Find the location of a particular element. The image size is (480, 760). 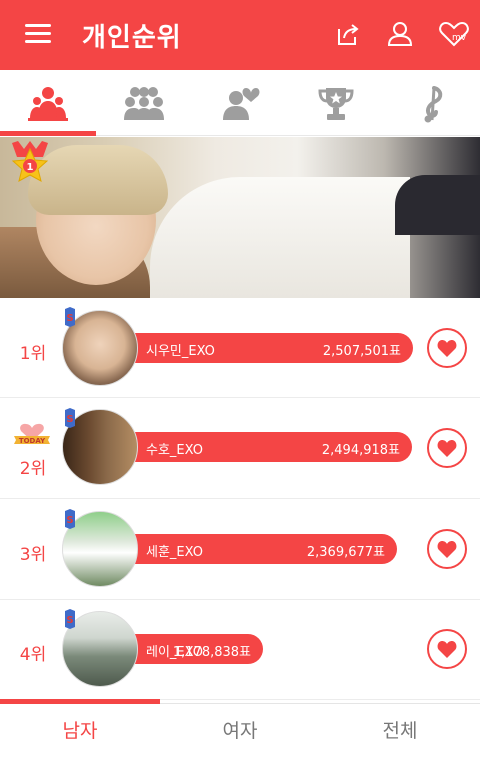

member-name: 세훈_EXO is located at coordinates (174, 552).